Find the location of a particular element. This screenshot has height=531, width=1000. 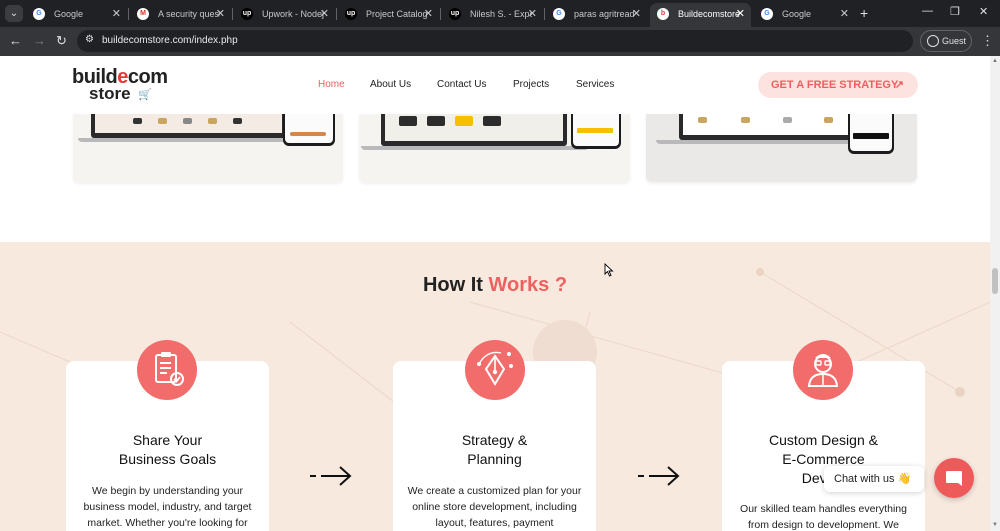

tab-buildecomstore: b Buildecomstore ✕ is located at coordinates (700, 15).